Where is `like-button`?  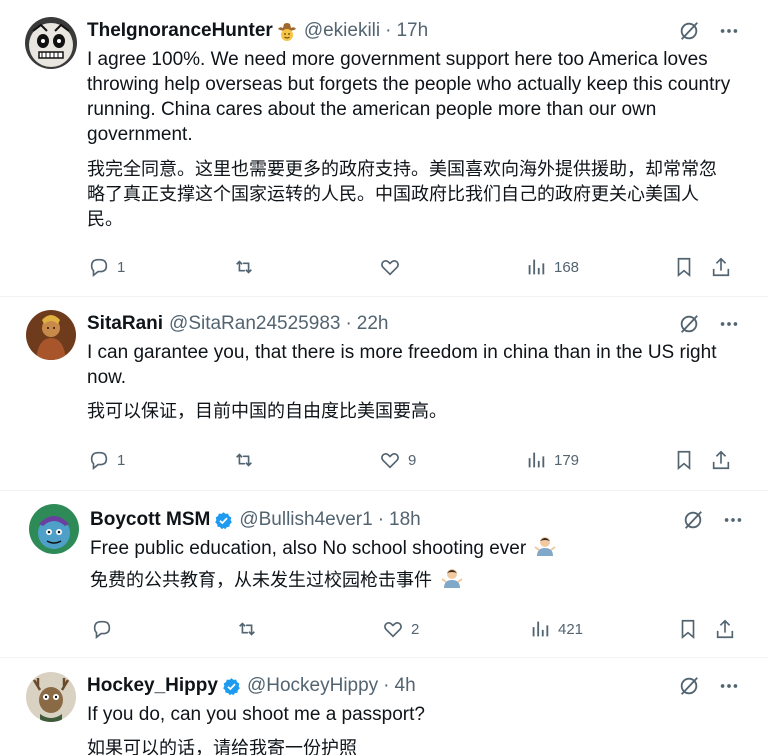 like-button is located at coordinates (393, 267).